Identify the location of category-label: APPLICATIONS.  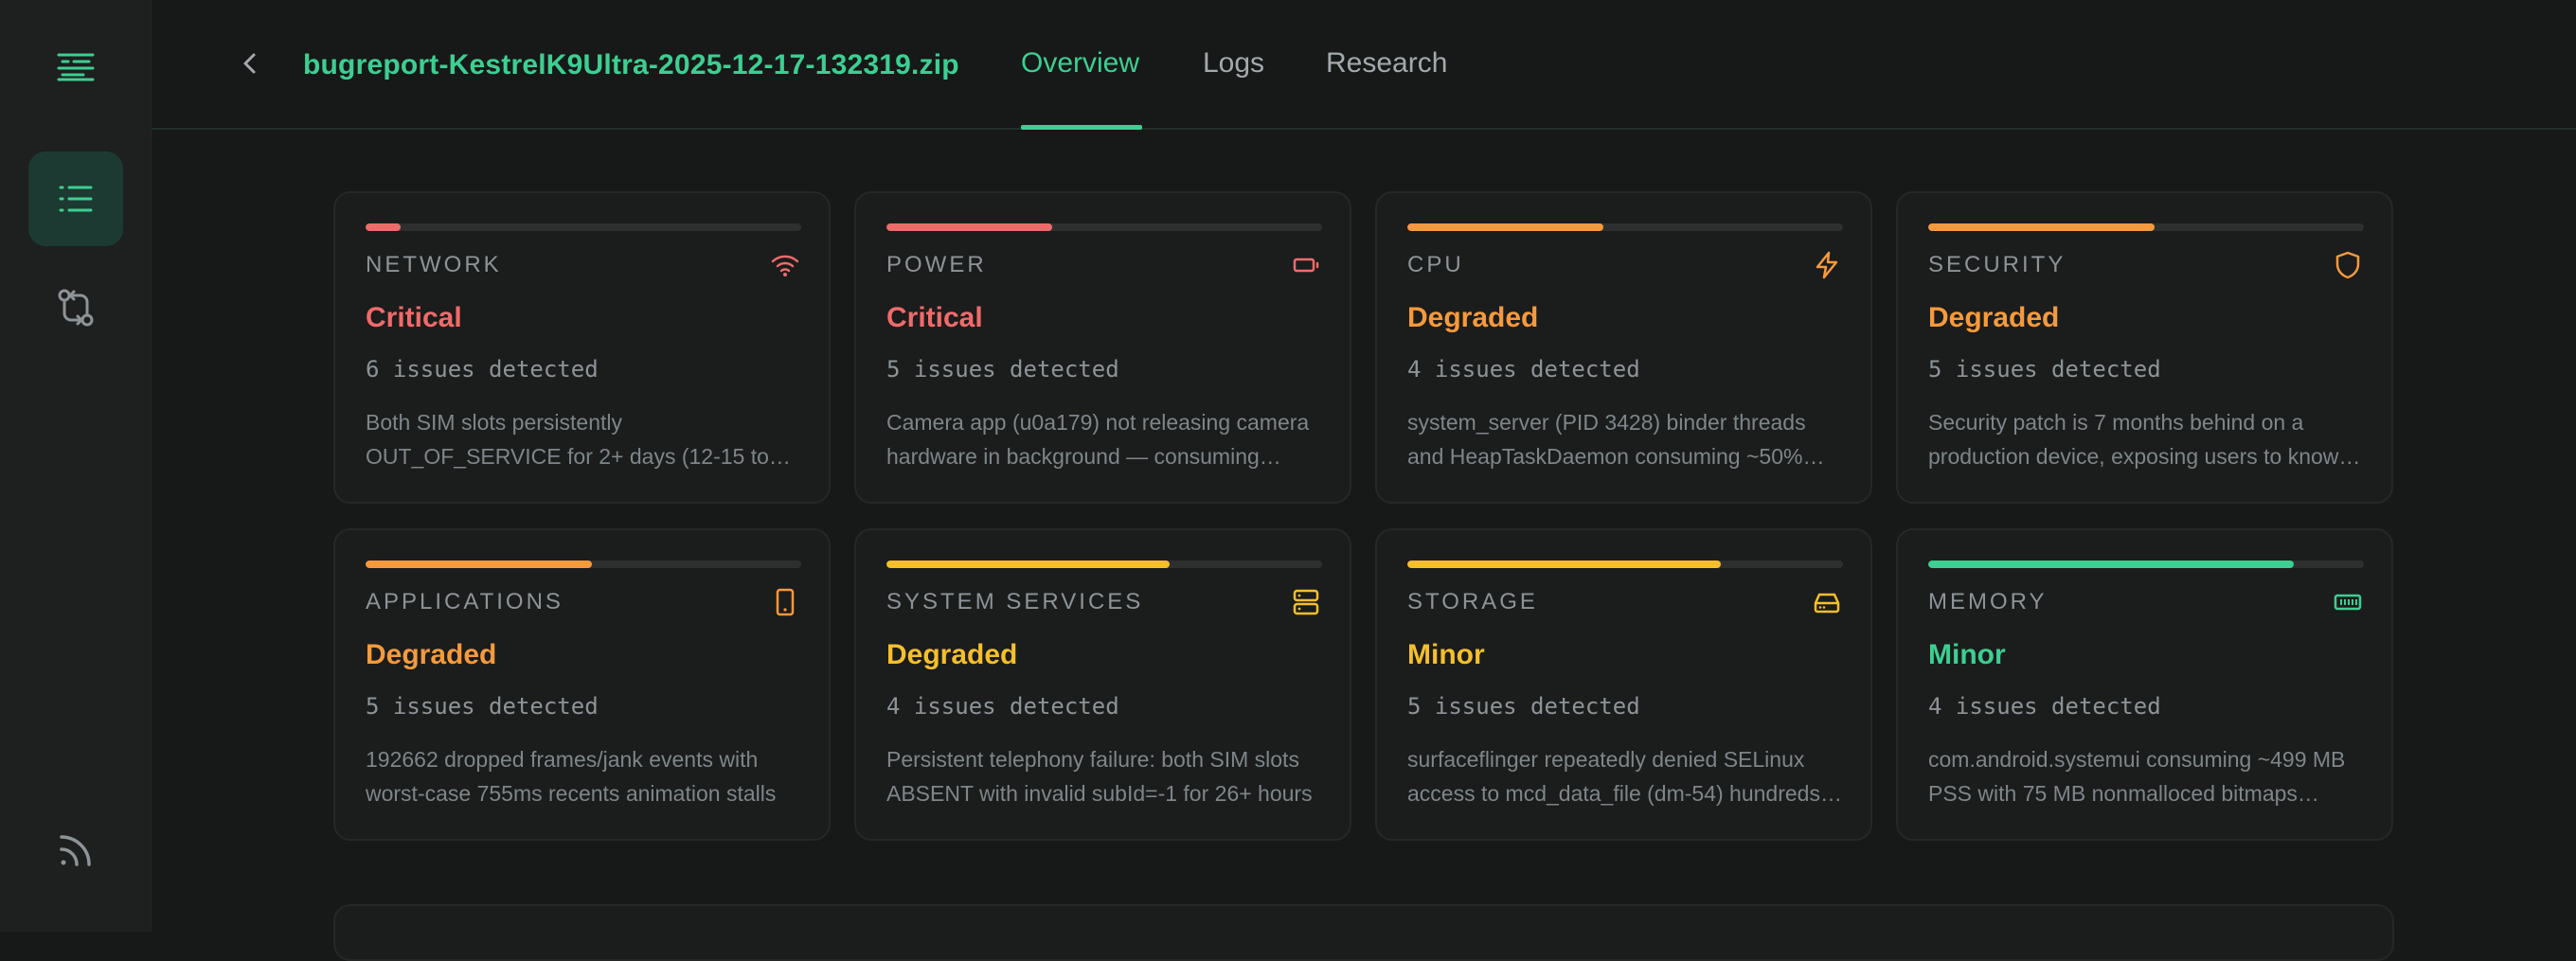
(465, 601).